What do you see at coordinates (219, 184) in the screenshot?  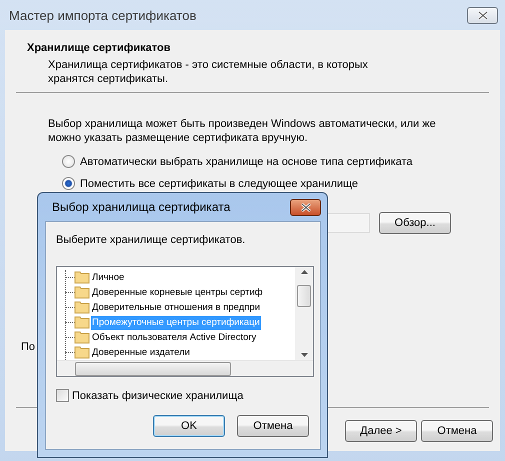 I see `radio-label: Поместить все сертификаты в следующее хранилище` at bounding box center [219, 184].